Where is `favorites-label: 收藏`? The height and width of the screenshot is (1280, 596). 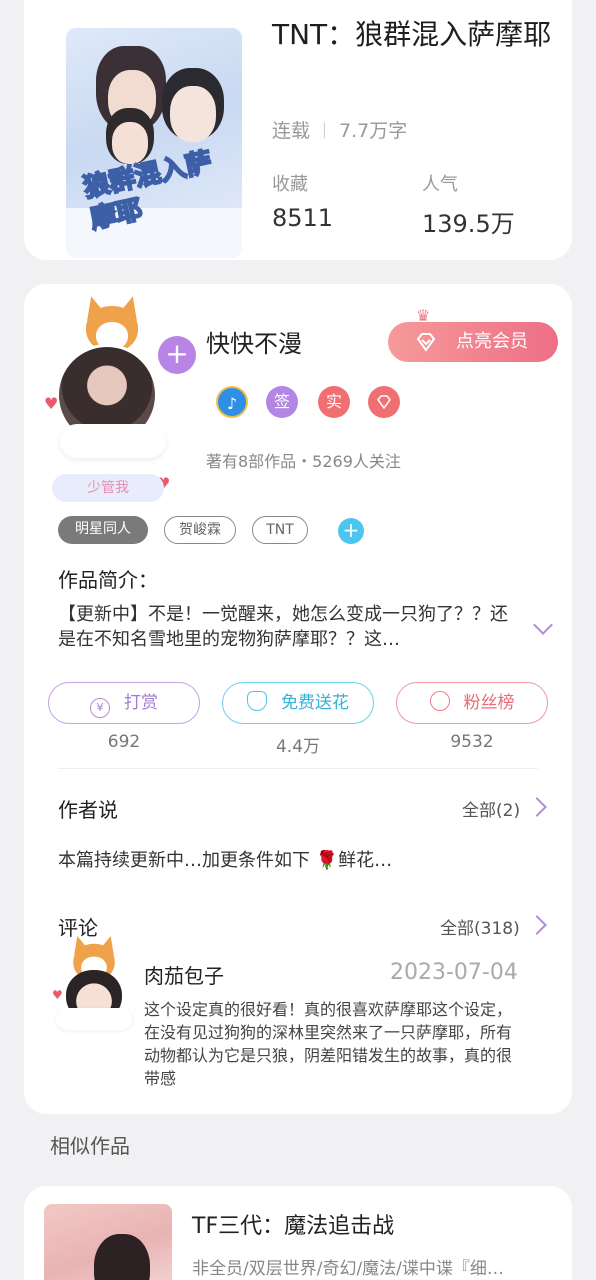
favorites-label: 收藏 is located at coordinates (290, 184).